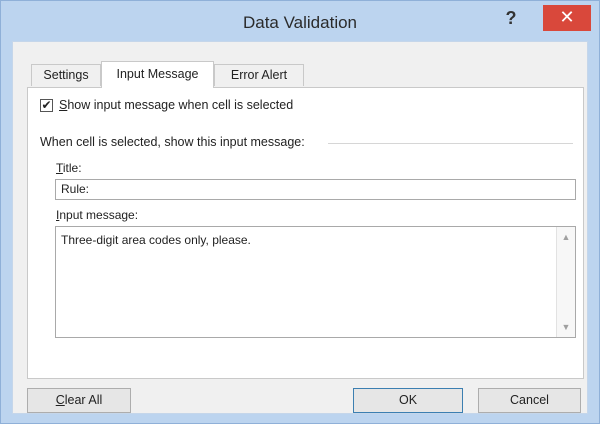 The image size is (600, 424). Describe the element at coordinates (315, 189) in the screenshot. I see `title-input: Rule:` at that location.